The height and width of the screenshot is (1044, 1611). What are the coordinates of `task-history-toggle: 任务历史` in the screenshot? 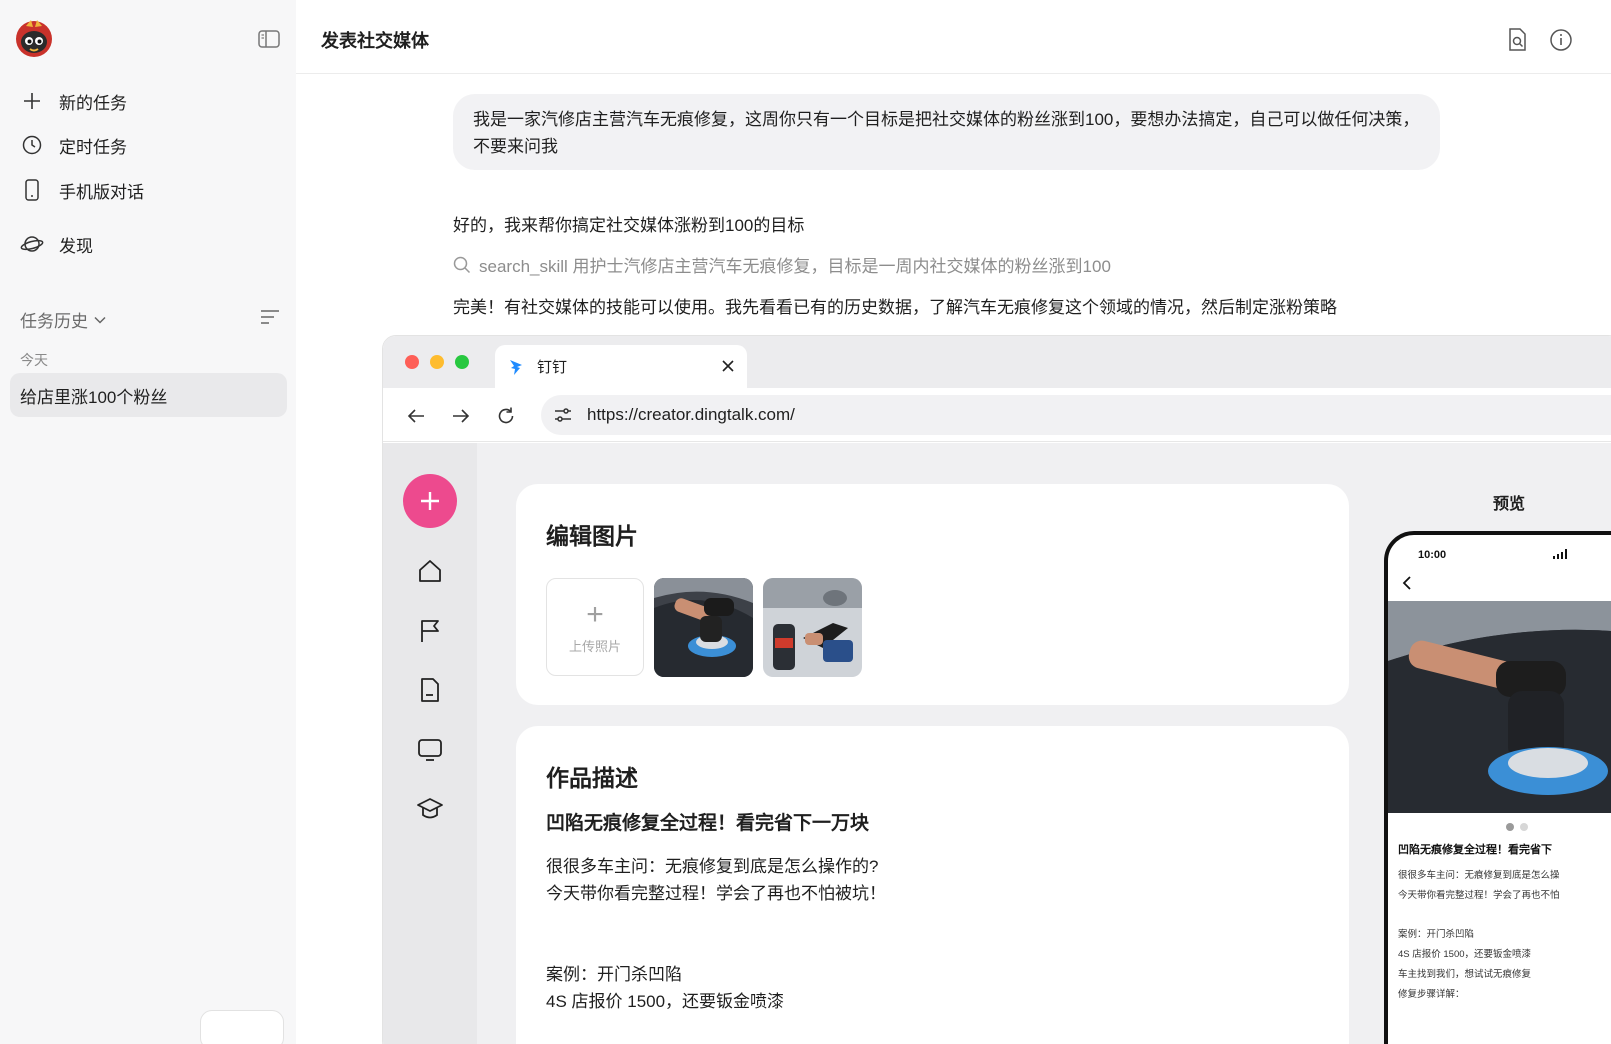 It's located at (63, 319).